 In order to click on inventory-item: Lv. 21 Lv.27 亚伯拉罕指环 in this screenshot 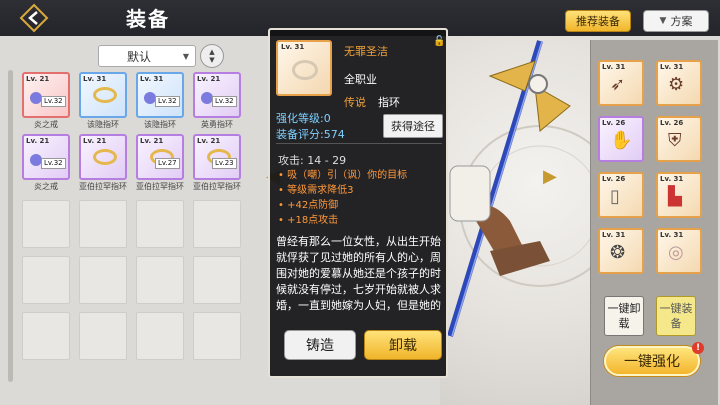, I will do `click(160, 163)`.